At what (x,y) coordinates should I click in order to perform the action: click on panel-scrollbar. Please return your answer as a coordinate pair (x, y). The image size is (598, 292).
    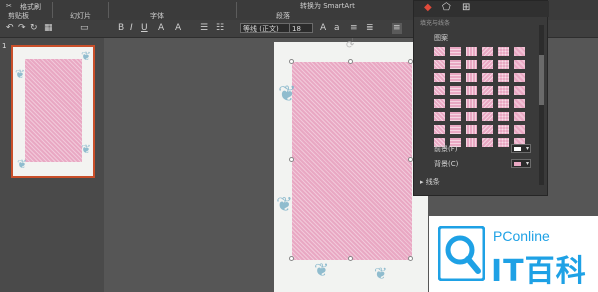
    Looking at the image, I should click on (541, 105).